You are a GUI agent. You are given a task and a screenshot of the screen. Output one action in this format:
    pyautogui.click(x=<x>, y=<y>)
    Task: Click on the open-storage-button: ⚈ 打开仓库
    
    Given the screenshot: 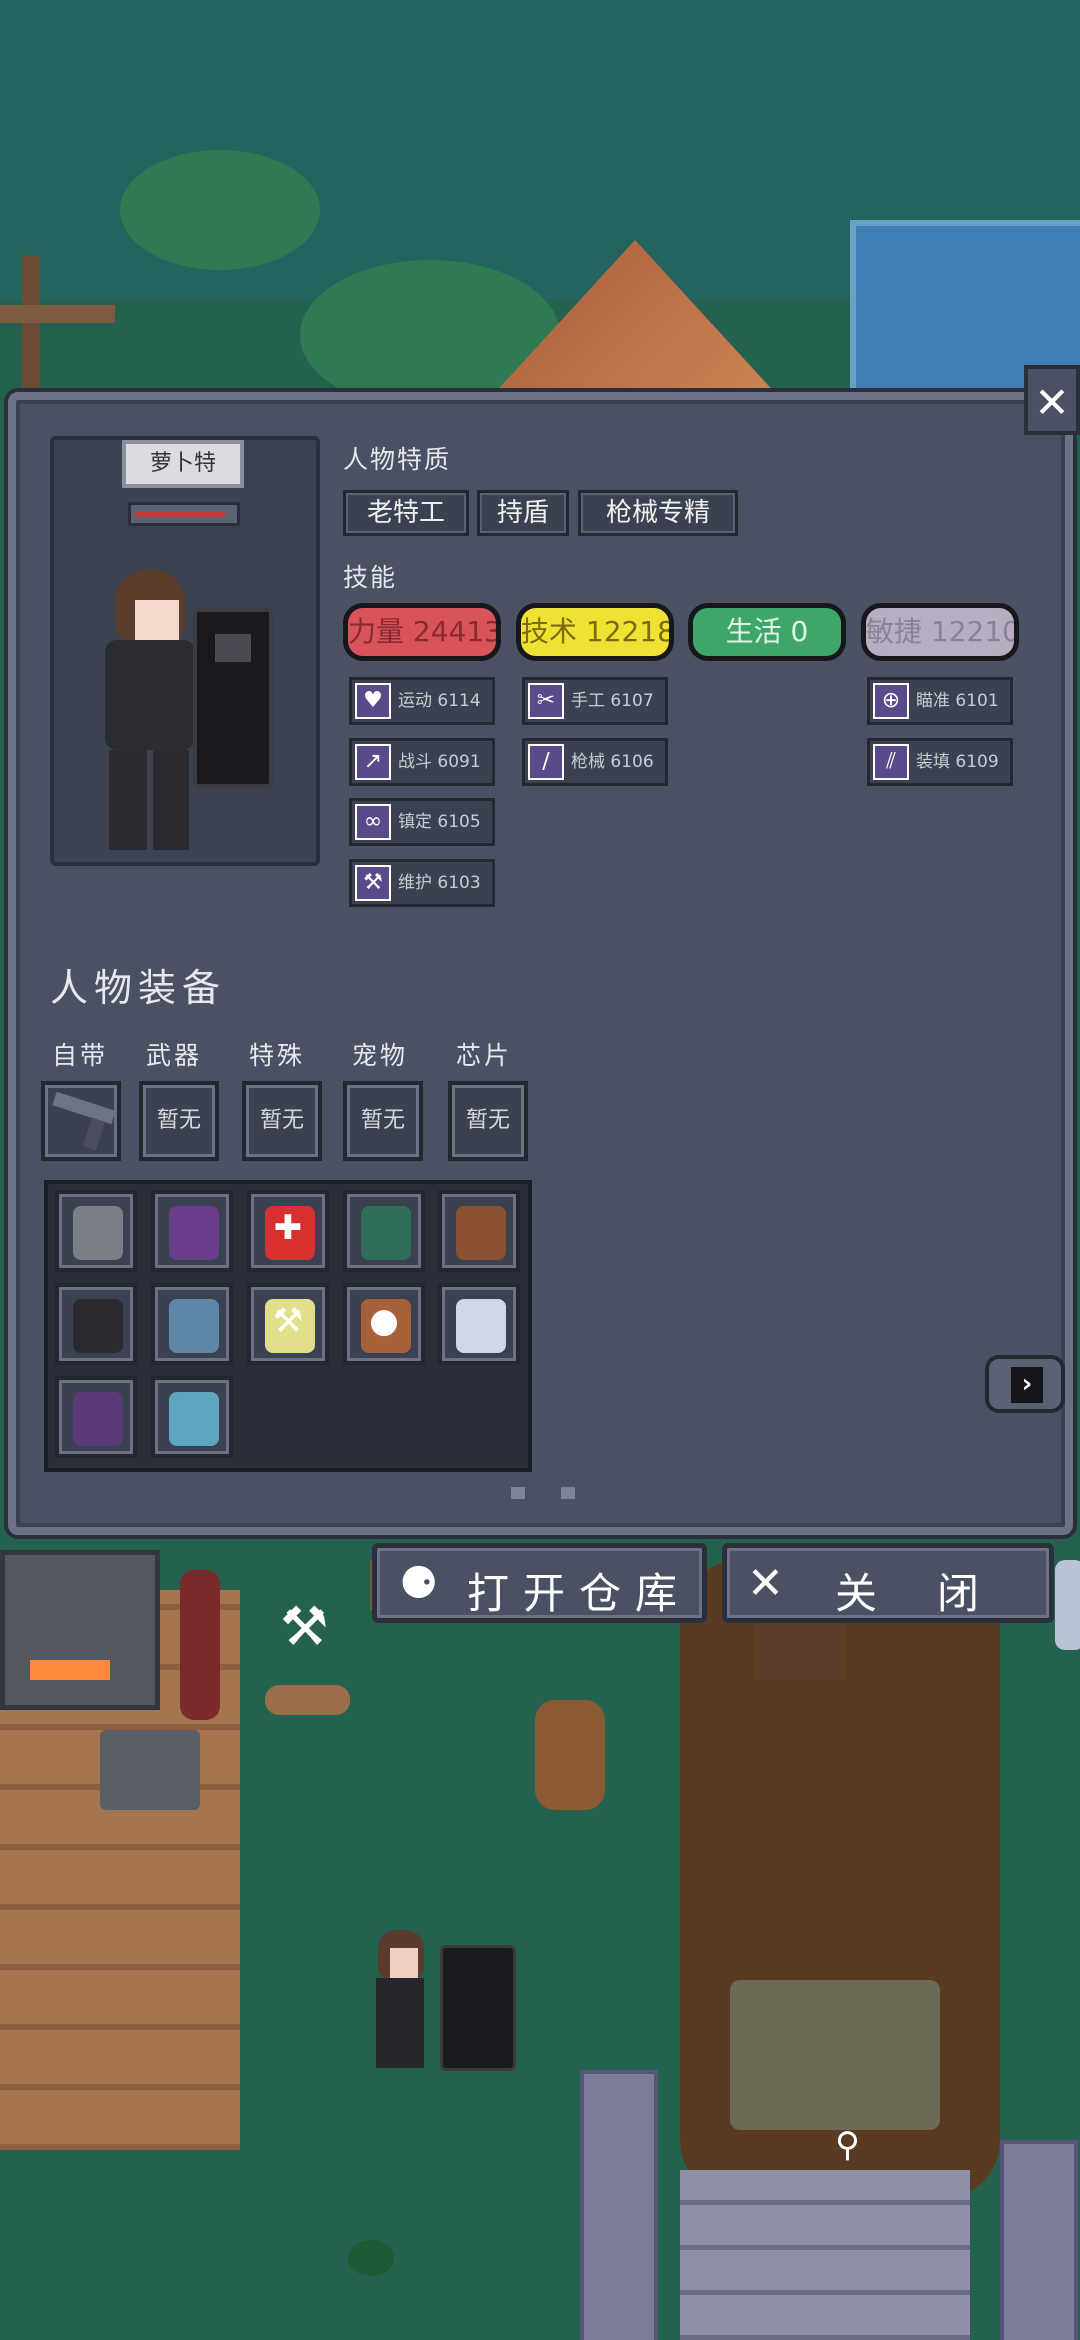 What is the action you would take?
    pyautogui.click(x=539, y=1583)
    